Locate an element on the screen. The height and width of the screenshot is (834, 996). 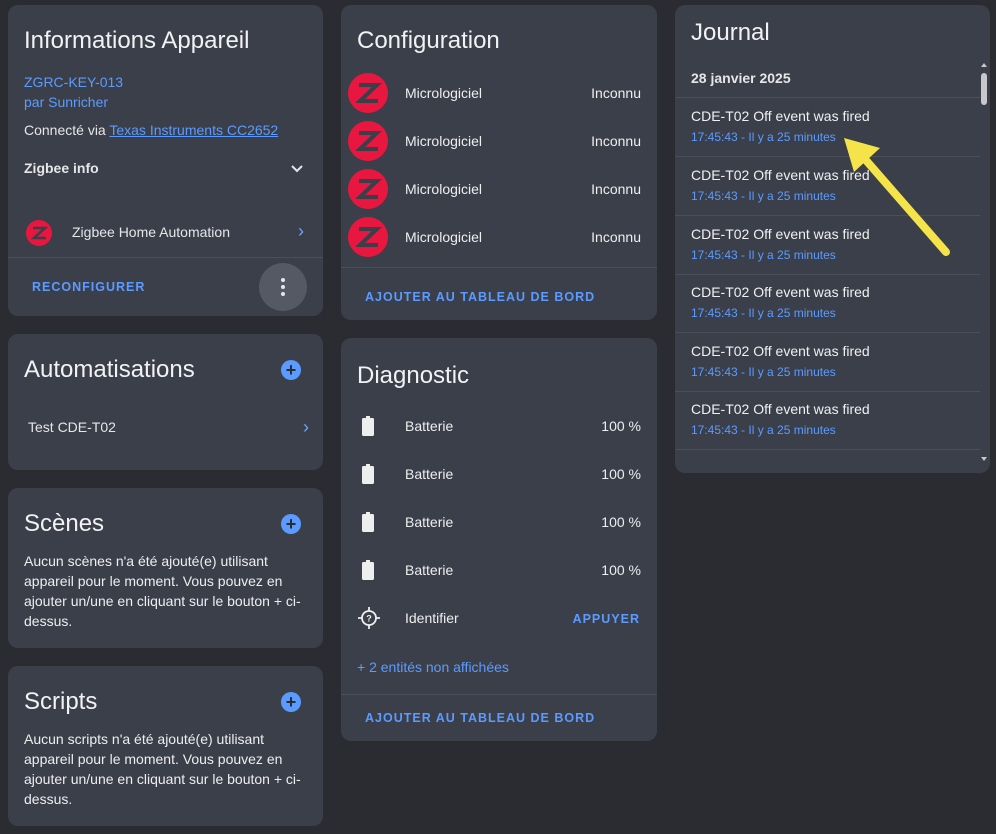
device-model: ZGRC-KEY-013 is located at coordinates (74, 82).